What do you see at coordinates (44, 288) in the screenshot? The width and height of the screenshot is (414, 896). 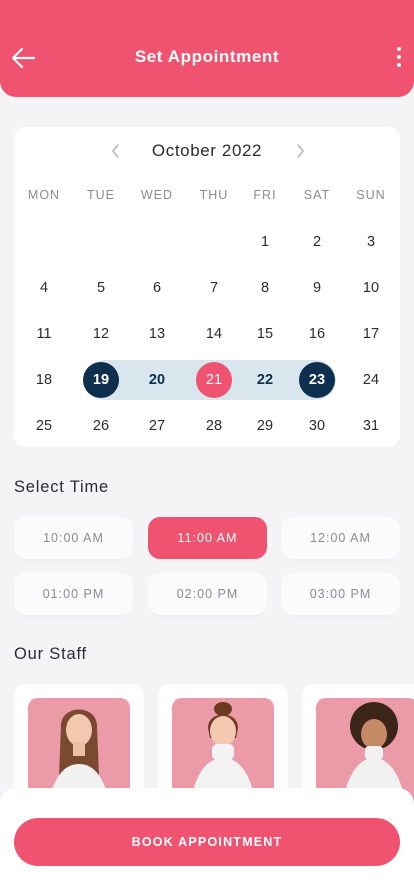 I see `calendar-day: 4` at bounding box center [44, 288].